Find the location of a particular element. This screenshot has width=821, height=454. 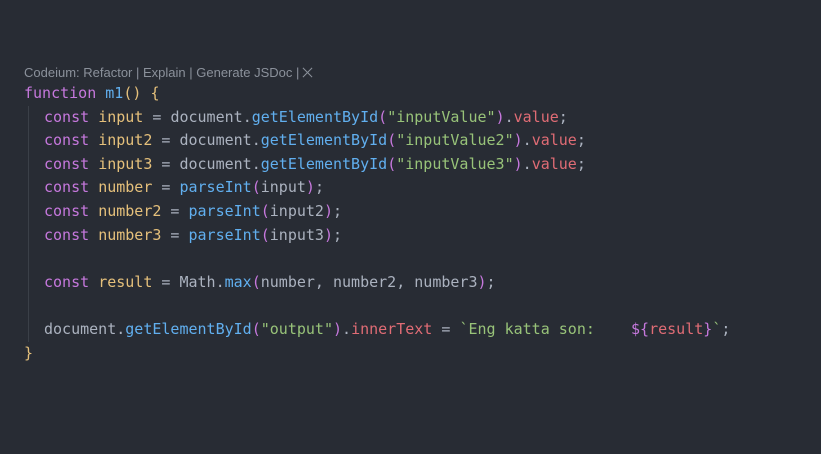

keyword: function is located at coordinates (60, 93).